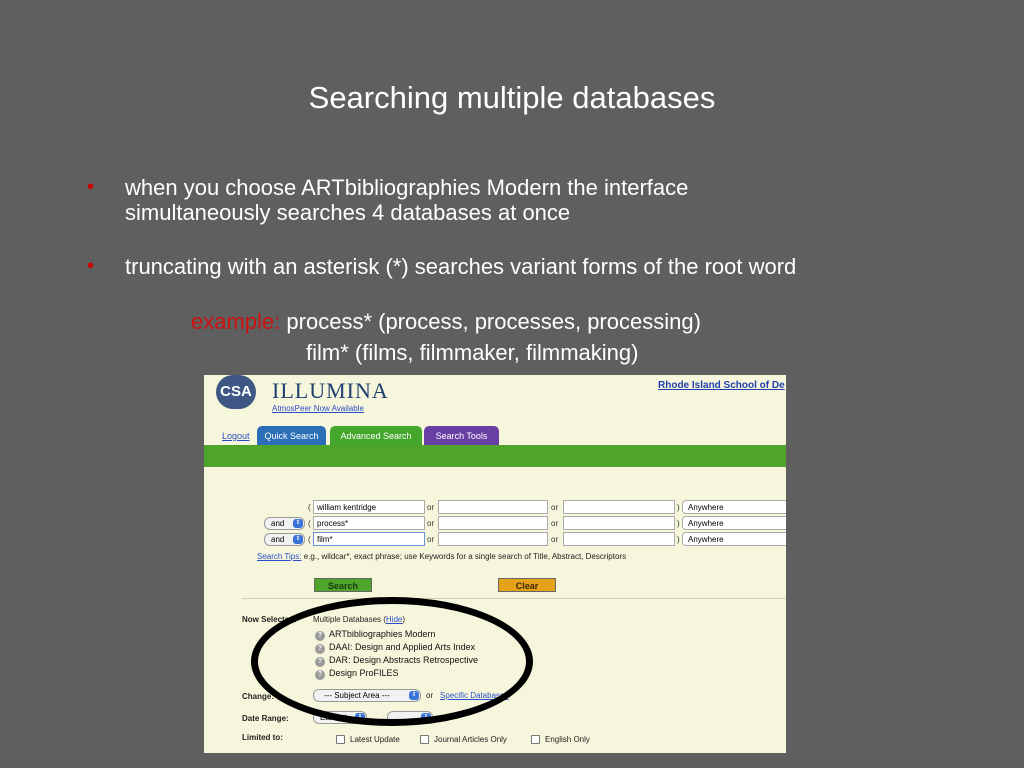 This screenshot has height=768, width=1024. Describe the element at coordinates (527, 585) in the screenshot. I see `clear-button: Clear` at that location.